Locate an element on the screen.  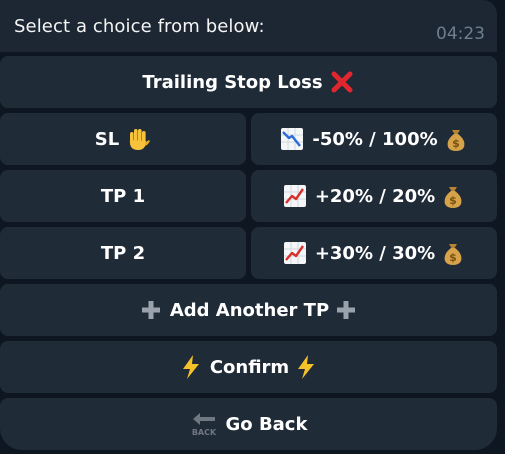
chart-decreasing-icon is located at coordinates (292, 139).